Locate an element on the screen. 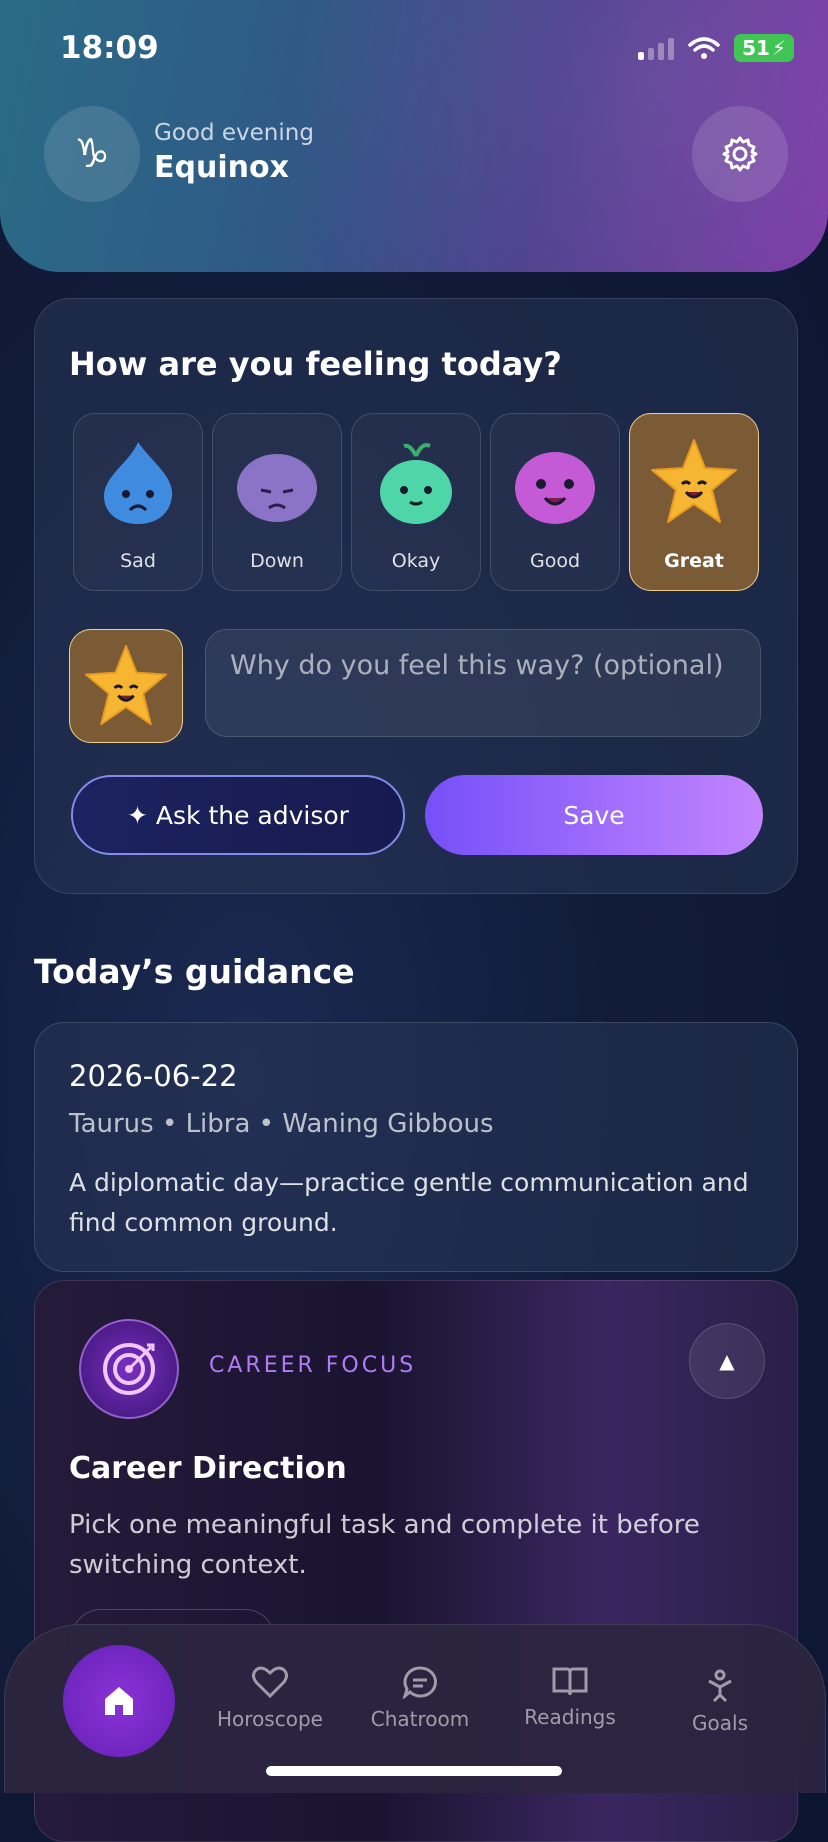  home-icon is located at coordinates (119, 1701).